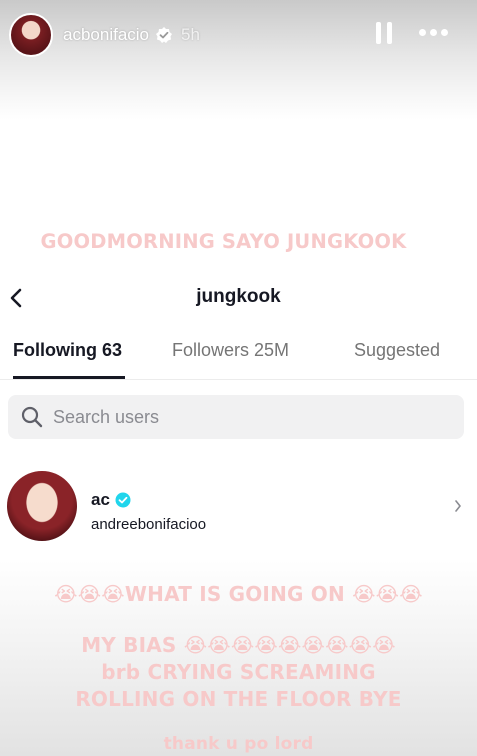  Describe the element at coordinates (433, 32) in the screenshot. I see `more-options-icon` at that location.